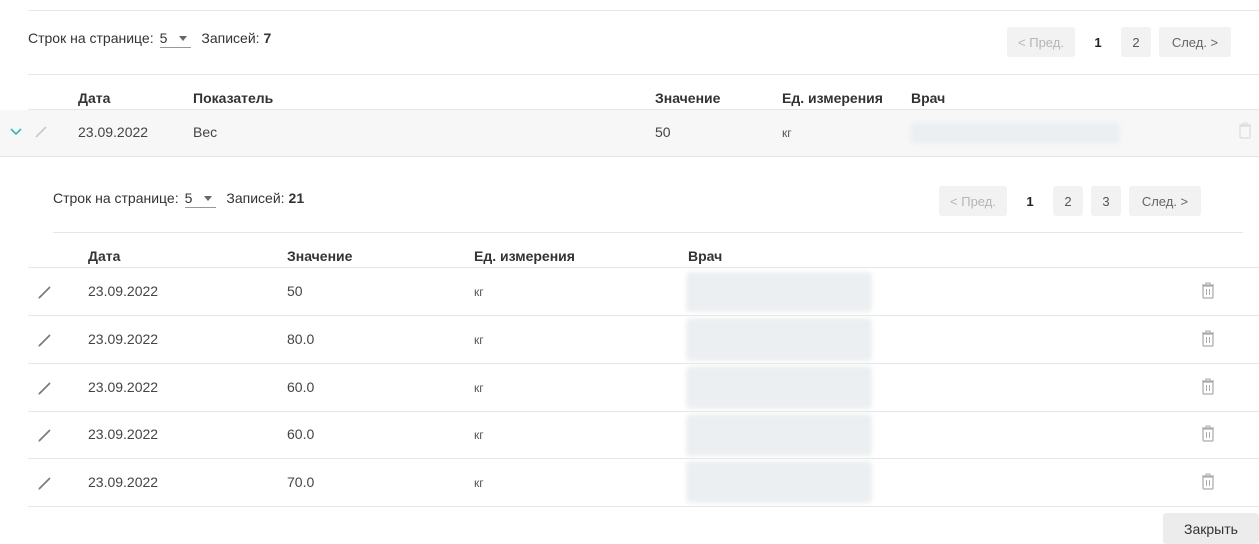 This screenshot has width=1259, height=544. Describe the element at coordinates (301, 339) in the screenshot. I see `row-value: 80.0` at that location.